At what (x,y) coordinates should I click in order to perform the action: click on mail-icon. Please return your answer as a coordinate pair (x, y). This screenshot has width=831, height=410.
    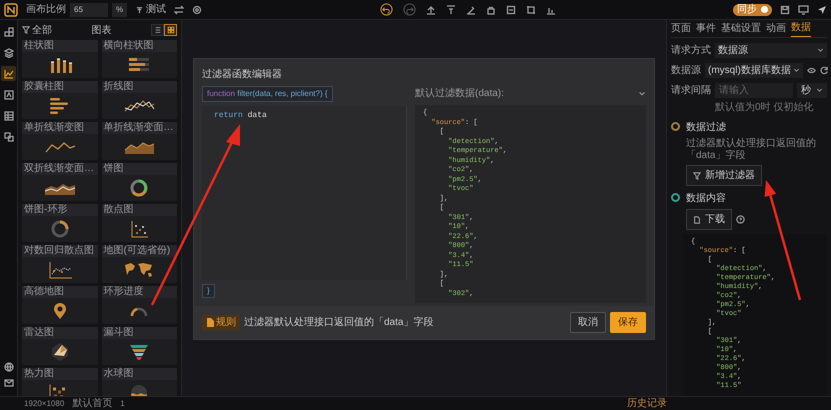
    Looking at the image, I should click on (9, 383).